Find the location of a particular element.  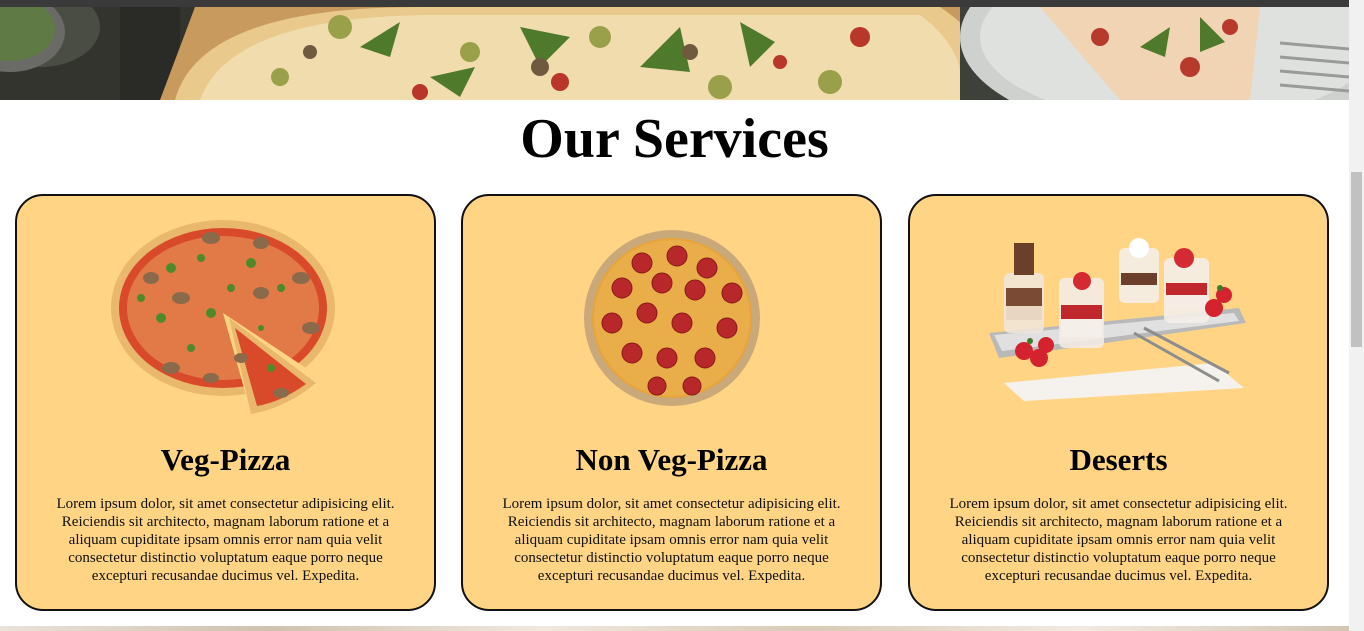

hero-banner-image is located at coordinates (674, 53).